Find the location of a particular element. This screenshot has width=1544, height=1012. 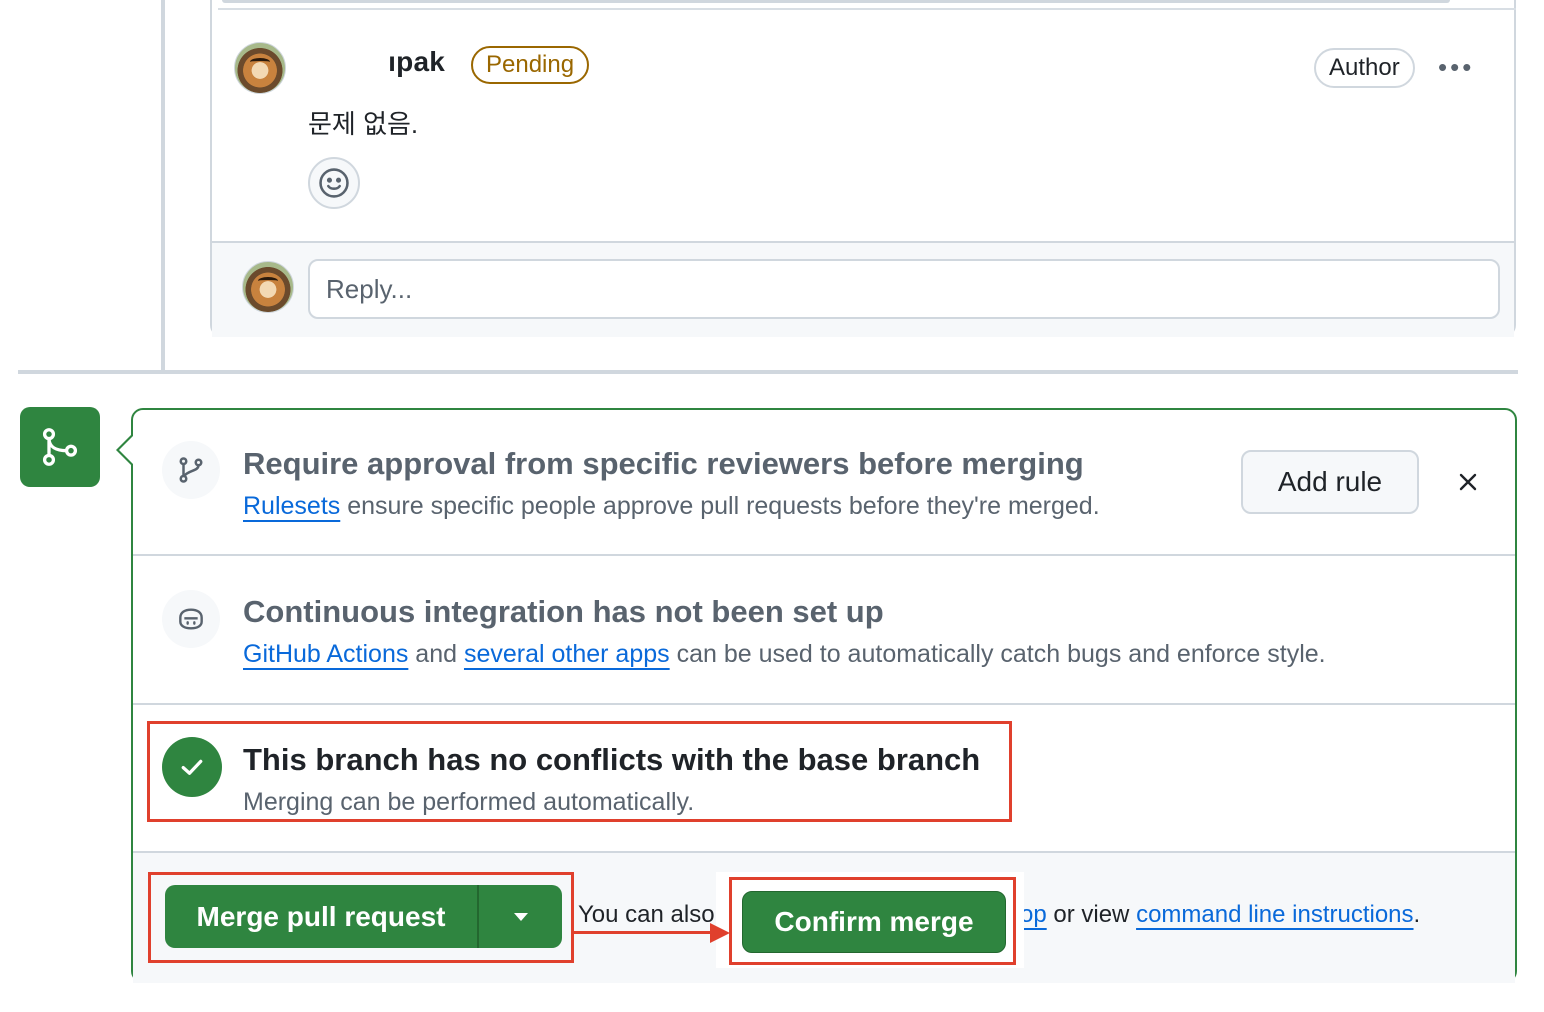

pending-badge: Pending is located at coordinates (530, 65).